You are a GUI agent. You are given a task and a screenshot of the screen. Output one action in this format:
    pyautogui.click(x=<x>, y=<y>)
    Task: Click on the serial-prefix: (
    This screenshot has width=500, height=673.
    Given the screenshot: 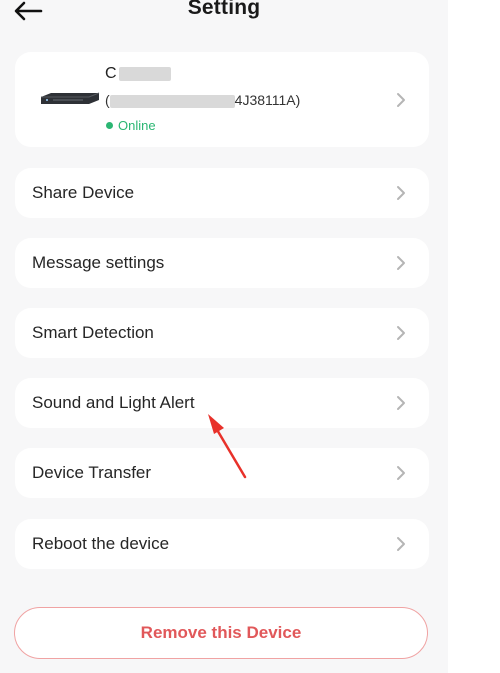 What is the action you would take?
    pyautogui.click(x=107, y=100)
    